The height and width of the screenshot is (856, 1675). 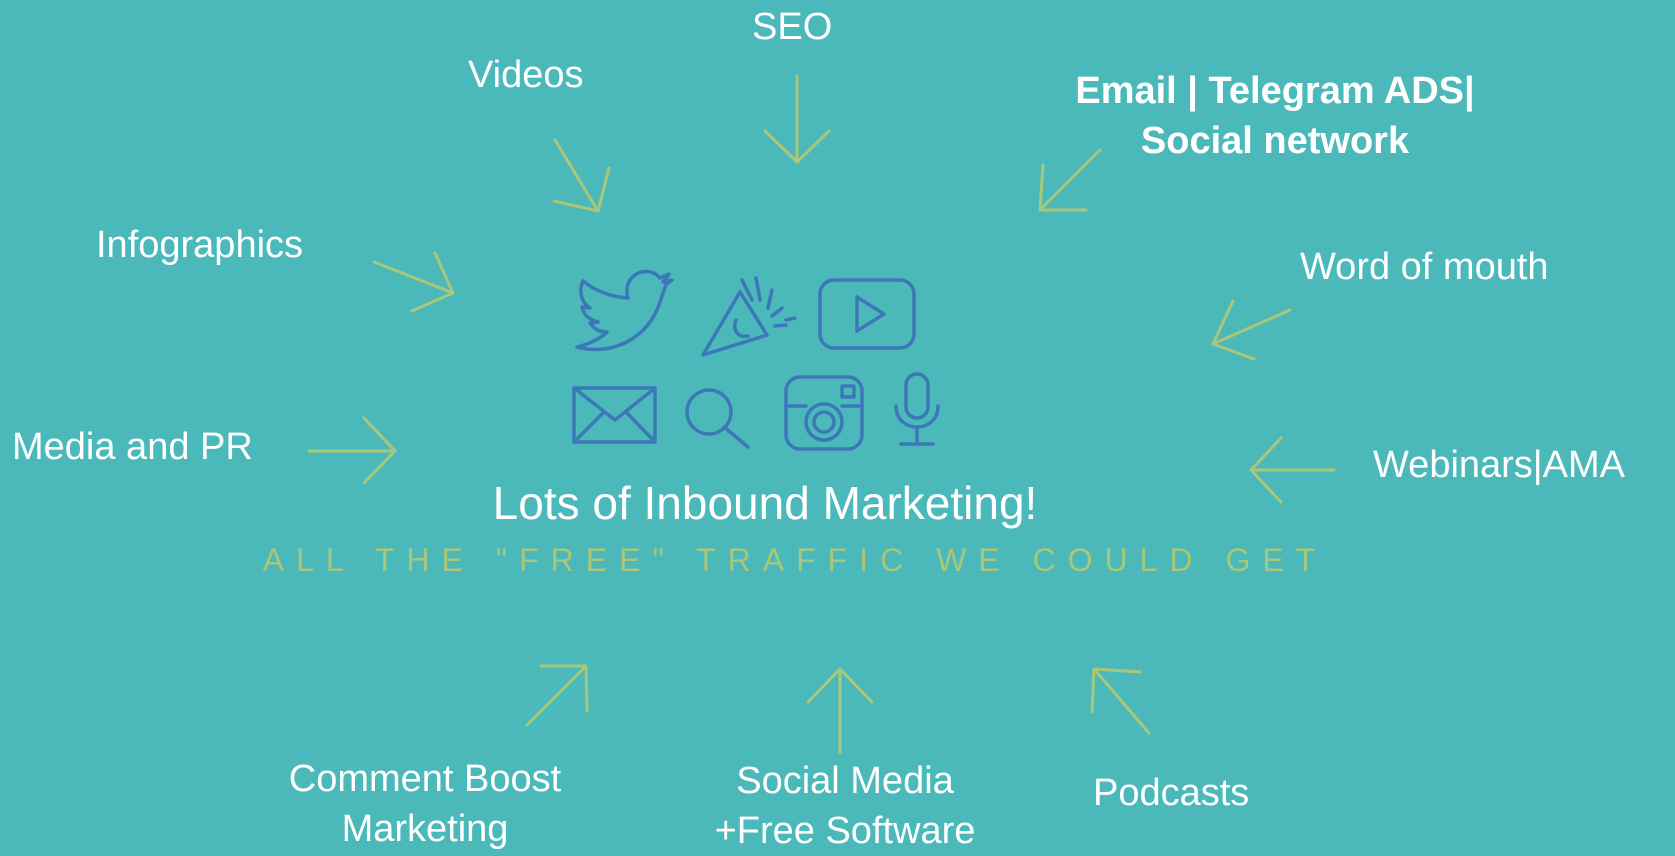 What do you see at coordinates (1070, 180) in the screenshot?
I see `arrow-email` at bounding box center [1070, 180].